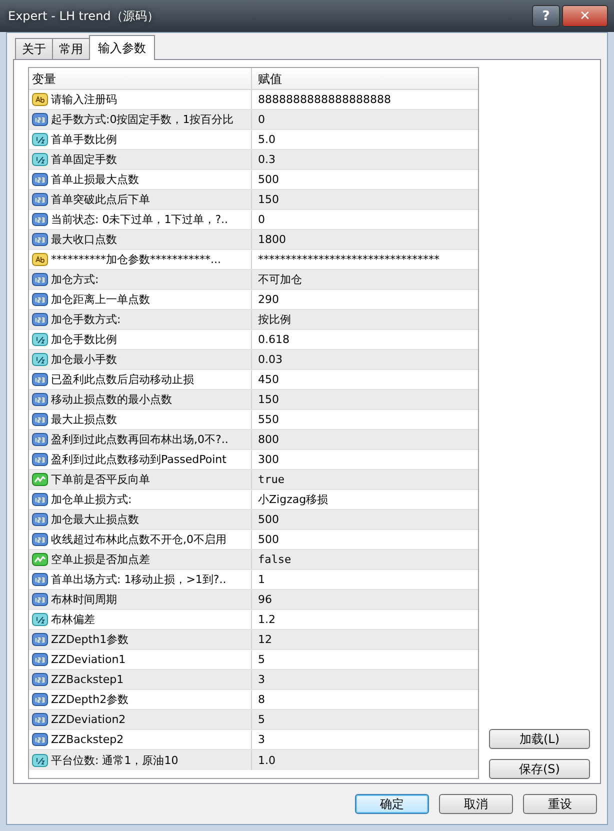 This screenshot has width=614, height=831. Describe the element at coordinates (261, 699) in the screenshot. I see `parameter-value: 8` at that location.